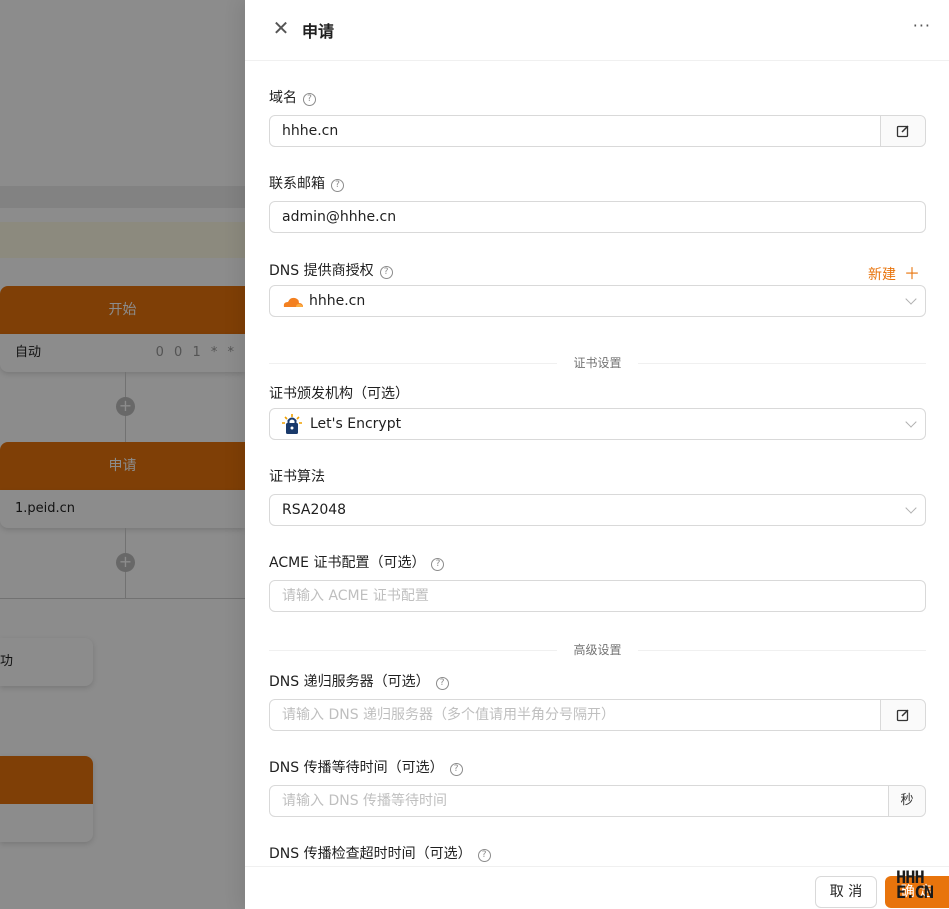 The width and height of the screenshot is (949, 909). I want to click on dns-resolver-input: 请输入 DNS 递归服务器（多个值请用半角分号隔开）, so click(597, 715).